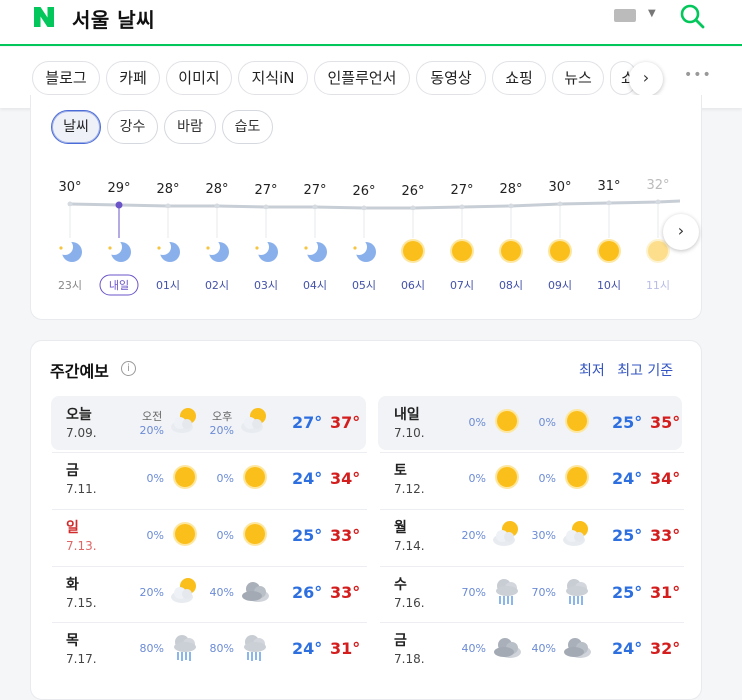 The height and width of the screenshot is (700, 742). Describe the element at coordinates (592, 371) in the screenshot. I see `sort-low-link: 최저` at that location.